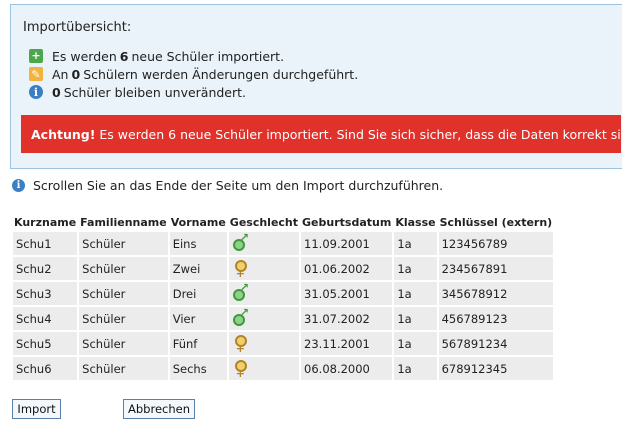 The width and height of the screenshot is (622, 444). Describe the element at coordinates (415, 222) in the screenshot. I see `column-header: Klasse` at that location.